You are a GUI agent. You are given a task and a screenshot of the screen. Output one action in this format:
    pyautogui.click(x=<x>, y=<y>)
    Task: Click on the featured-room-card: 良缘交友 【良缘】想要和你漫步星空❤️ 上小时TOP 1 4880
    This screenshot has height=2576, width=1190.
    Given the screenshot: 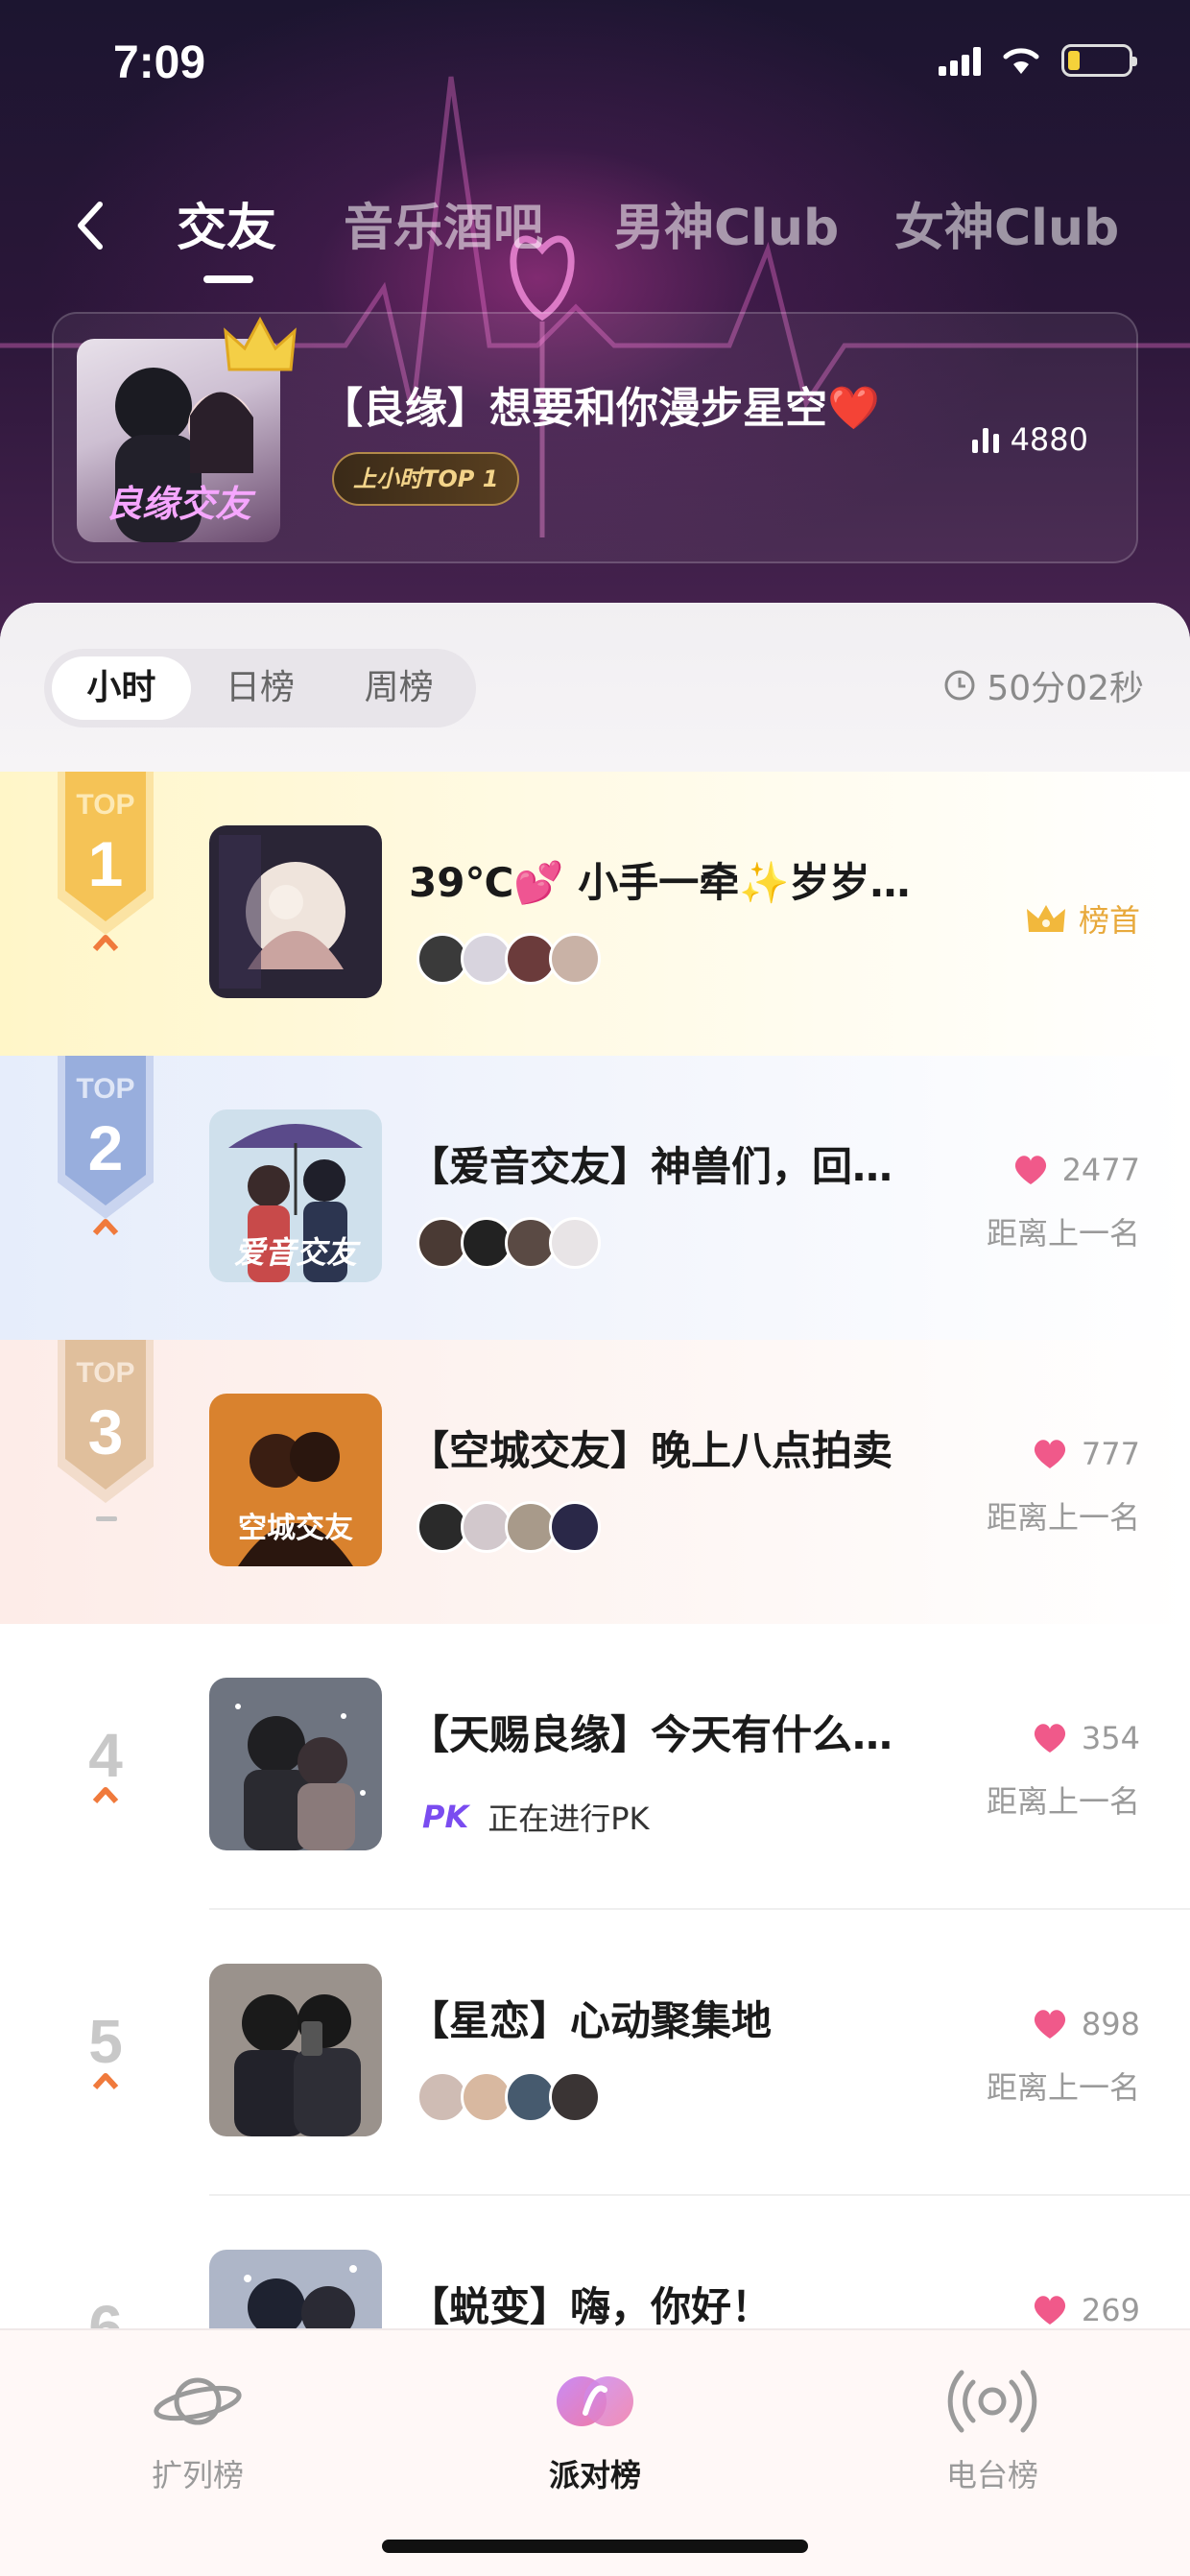 What is the action you would take?
    pyautogui.click(x=595, y=437)
    